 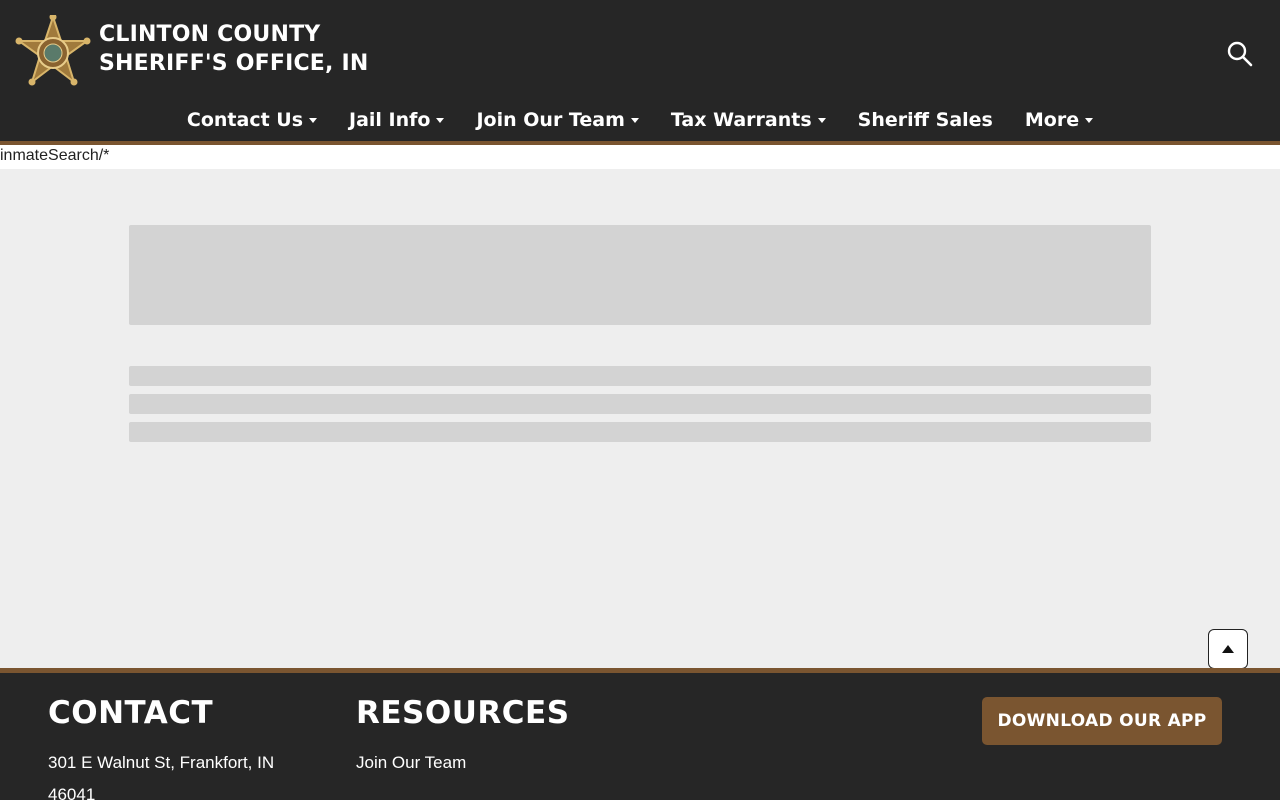 I want to click on nav-item-join-our-team: Join Our Team, so click(x=557, y=120).